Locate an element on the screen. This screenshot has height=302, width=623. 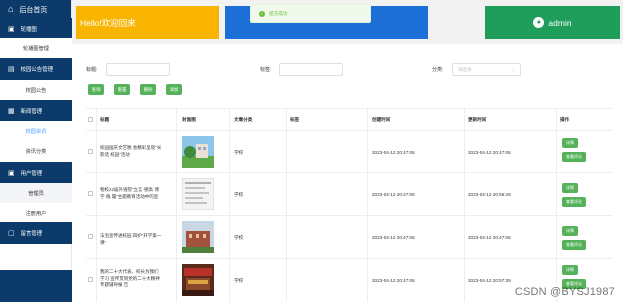
category-select: 请选择 ⌄ is located at coordinates (486, 69).